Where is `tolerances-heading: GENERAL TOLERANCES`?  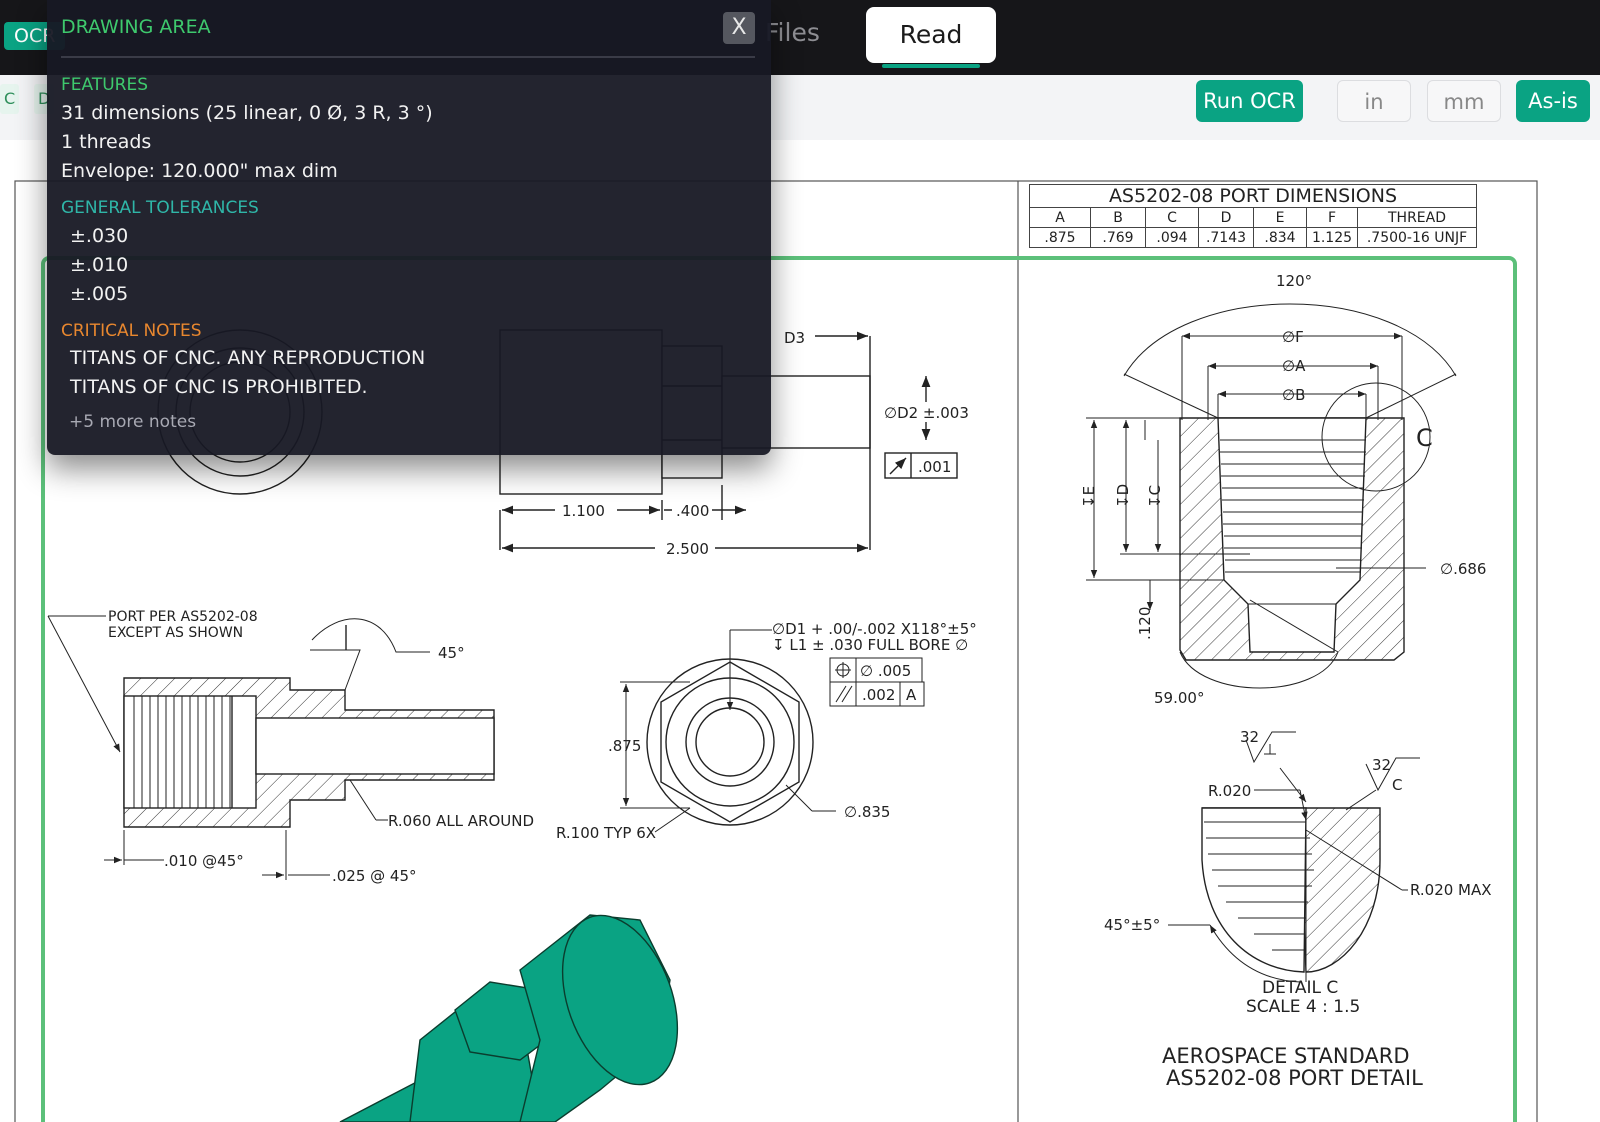
tolerances-heading: GENERAL TOLERANCES is located at coordinates (160, 208).